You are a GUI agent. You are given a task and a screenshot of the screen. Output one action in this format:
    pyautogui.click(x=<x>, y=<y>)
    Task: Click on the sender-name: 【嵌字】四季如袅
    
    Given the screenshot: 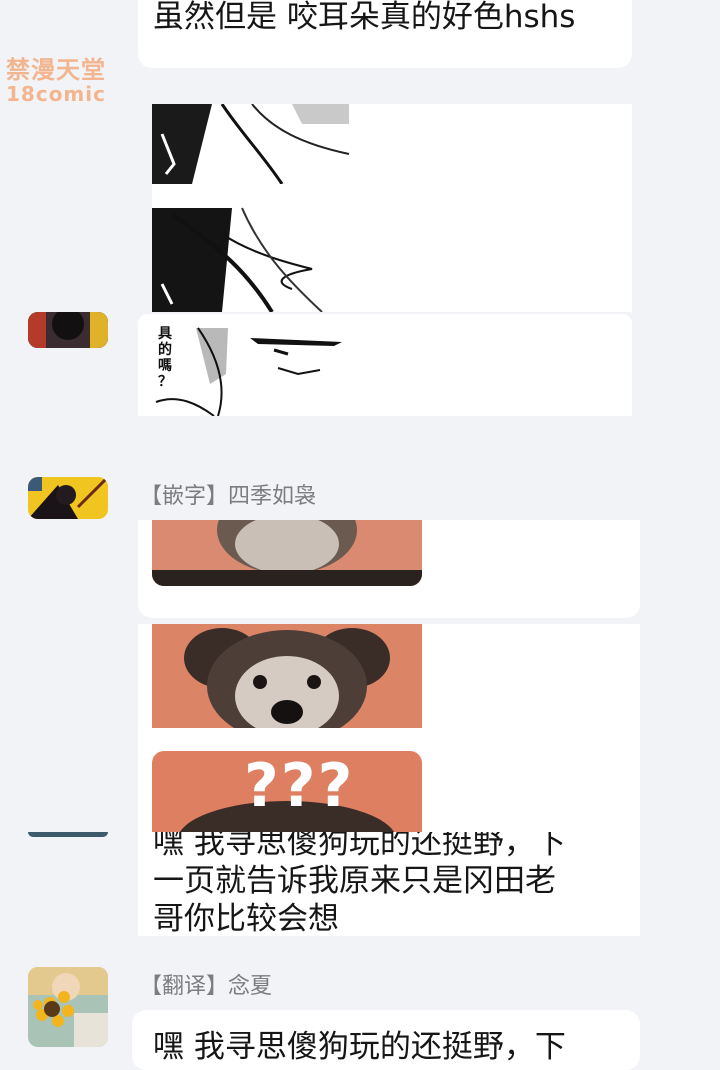 What is the action you would take?
    pyautogui.click(x=228, y=496)
    